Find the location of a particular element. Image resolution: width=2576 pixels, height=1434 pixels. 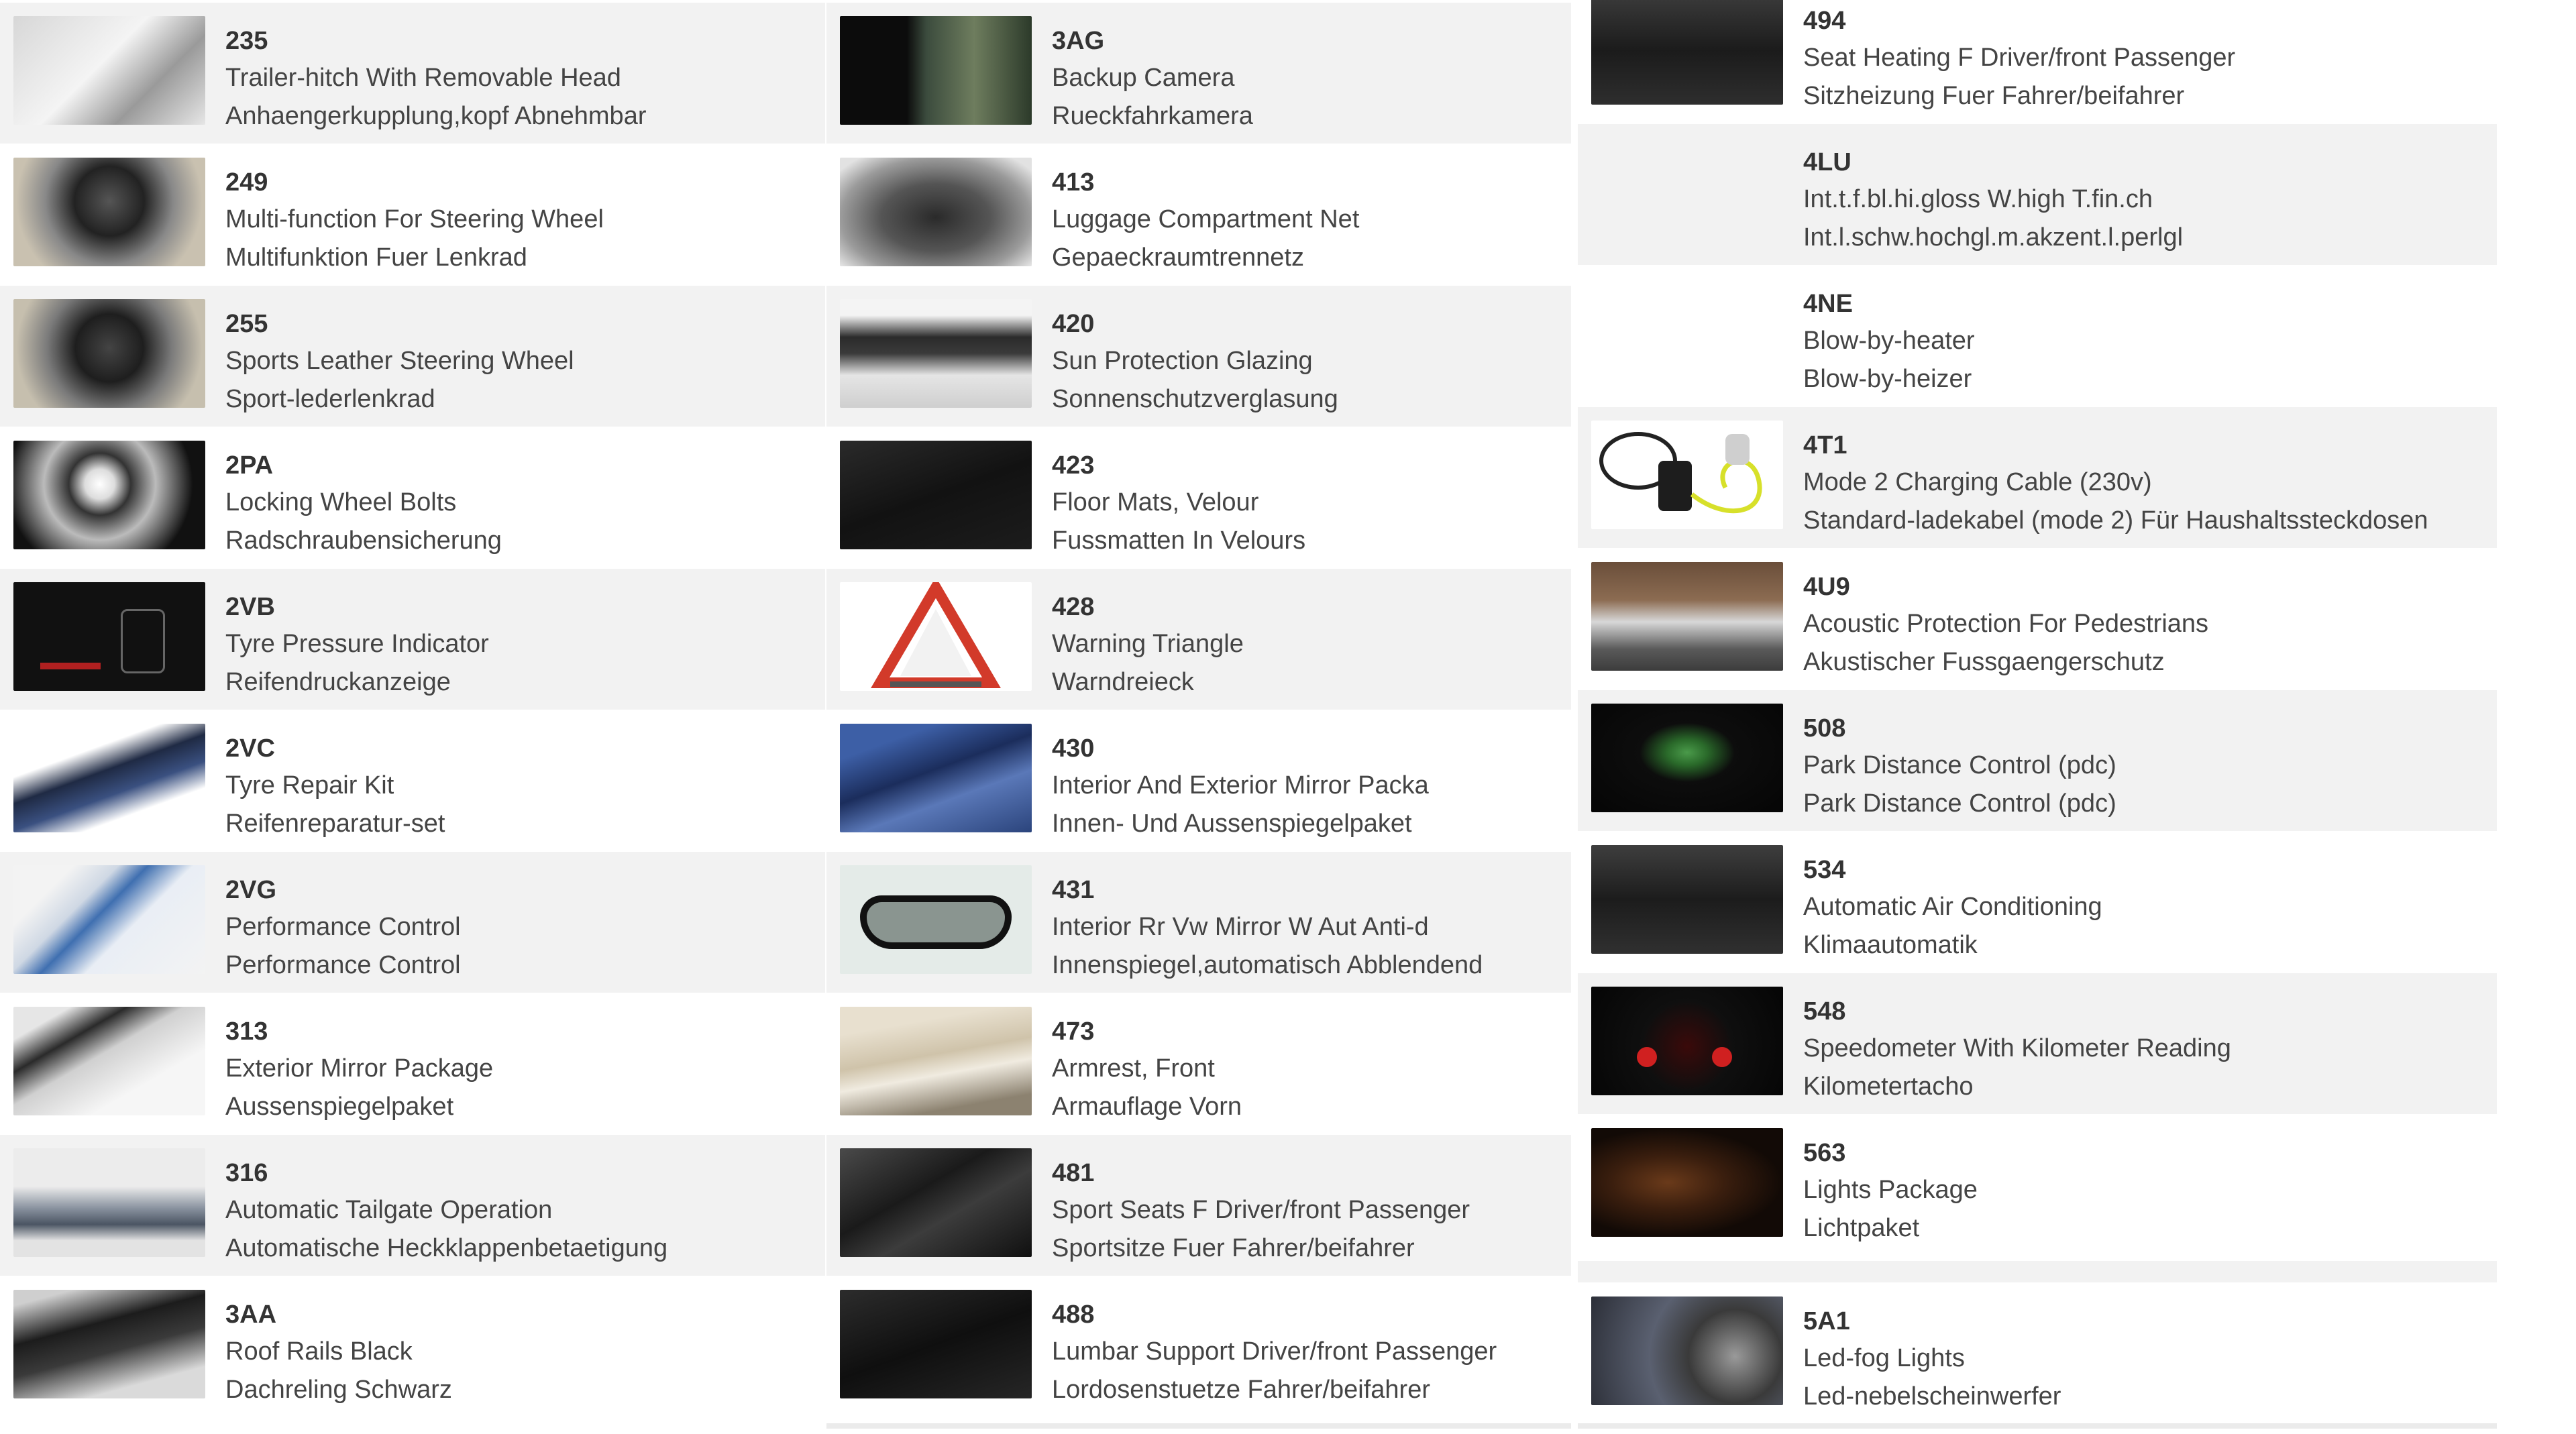

option-code: 473 is located at coordinates (1073, 1031).